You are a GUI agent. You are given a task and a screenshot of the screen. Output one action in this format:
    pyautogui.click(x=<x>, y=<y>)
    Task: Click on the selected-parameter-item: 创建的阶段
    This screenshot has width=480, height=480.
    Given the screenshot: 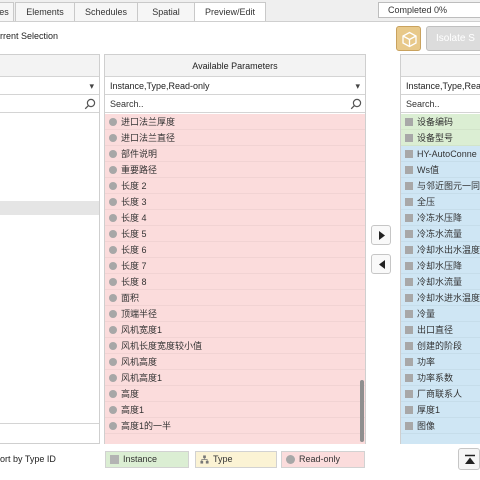 What is the action you would take?
    pyautogui.click(x=440, y=346)
    